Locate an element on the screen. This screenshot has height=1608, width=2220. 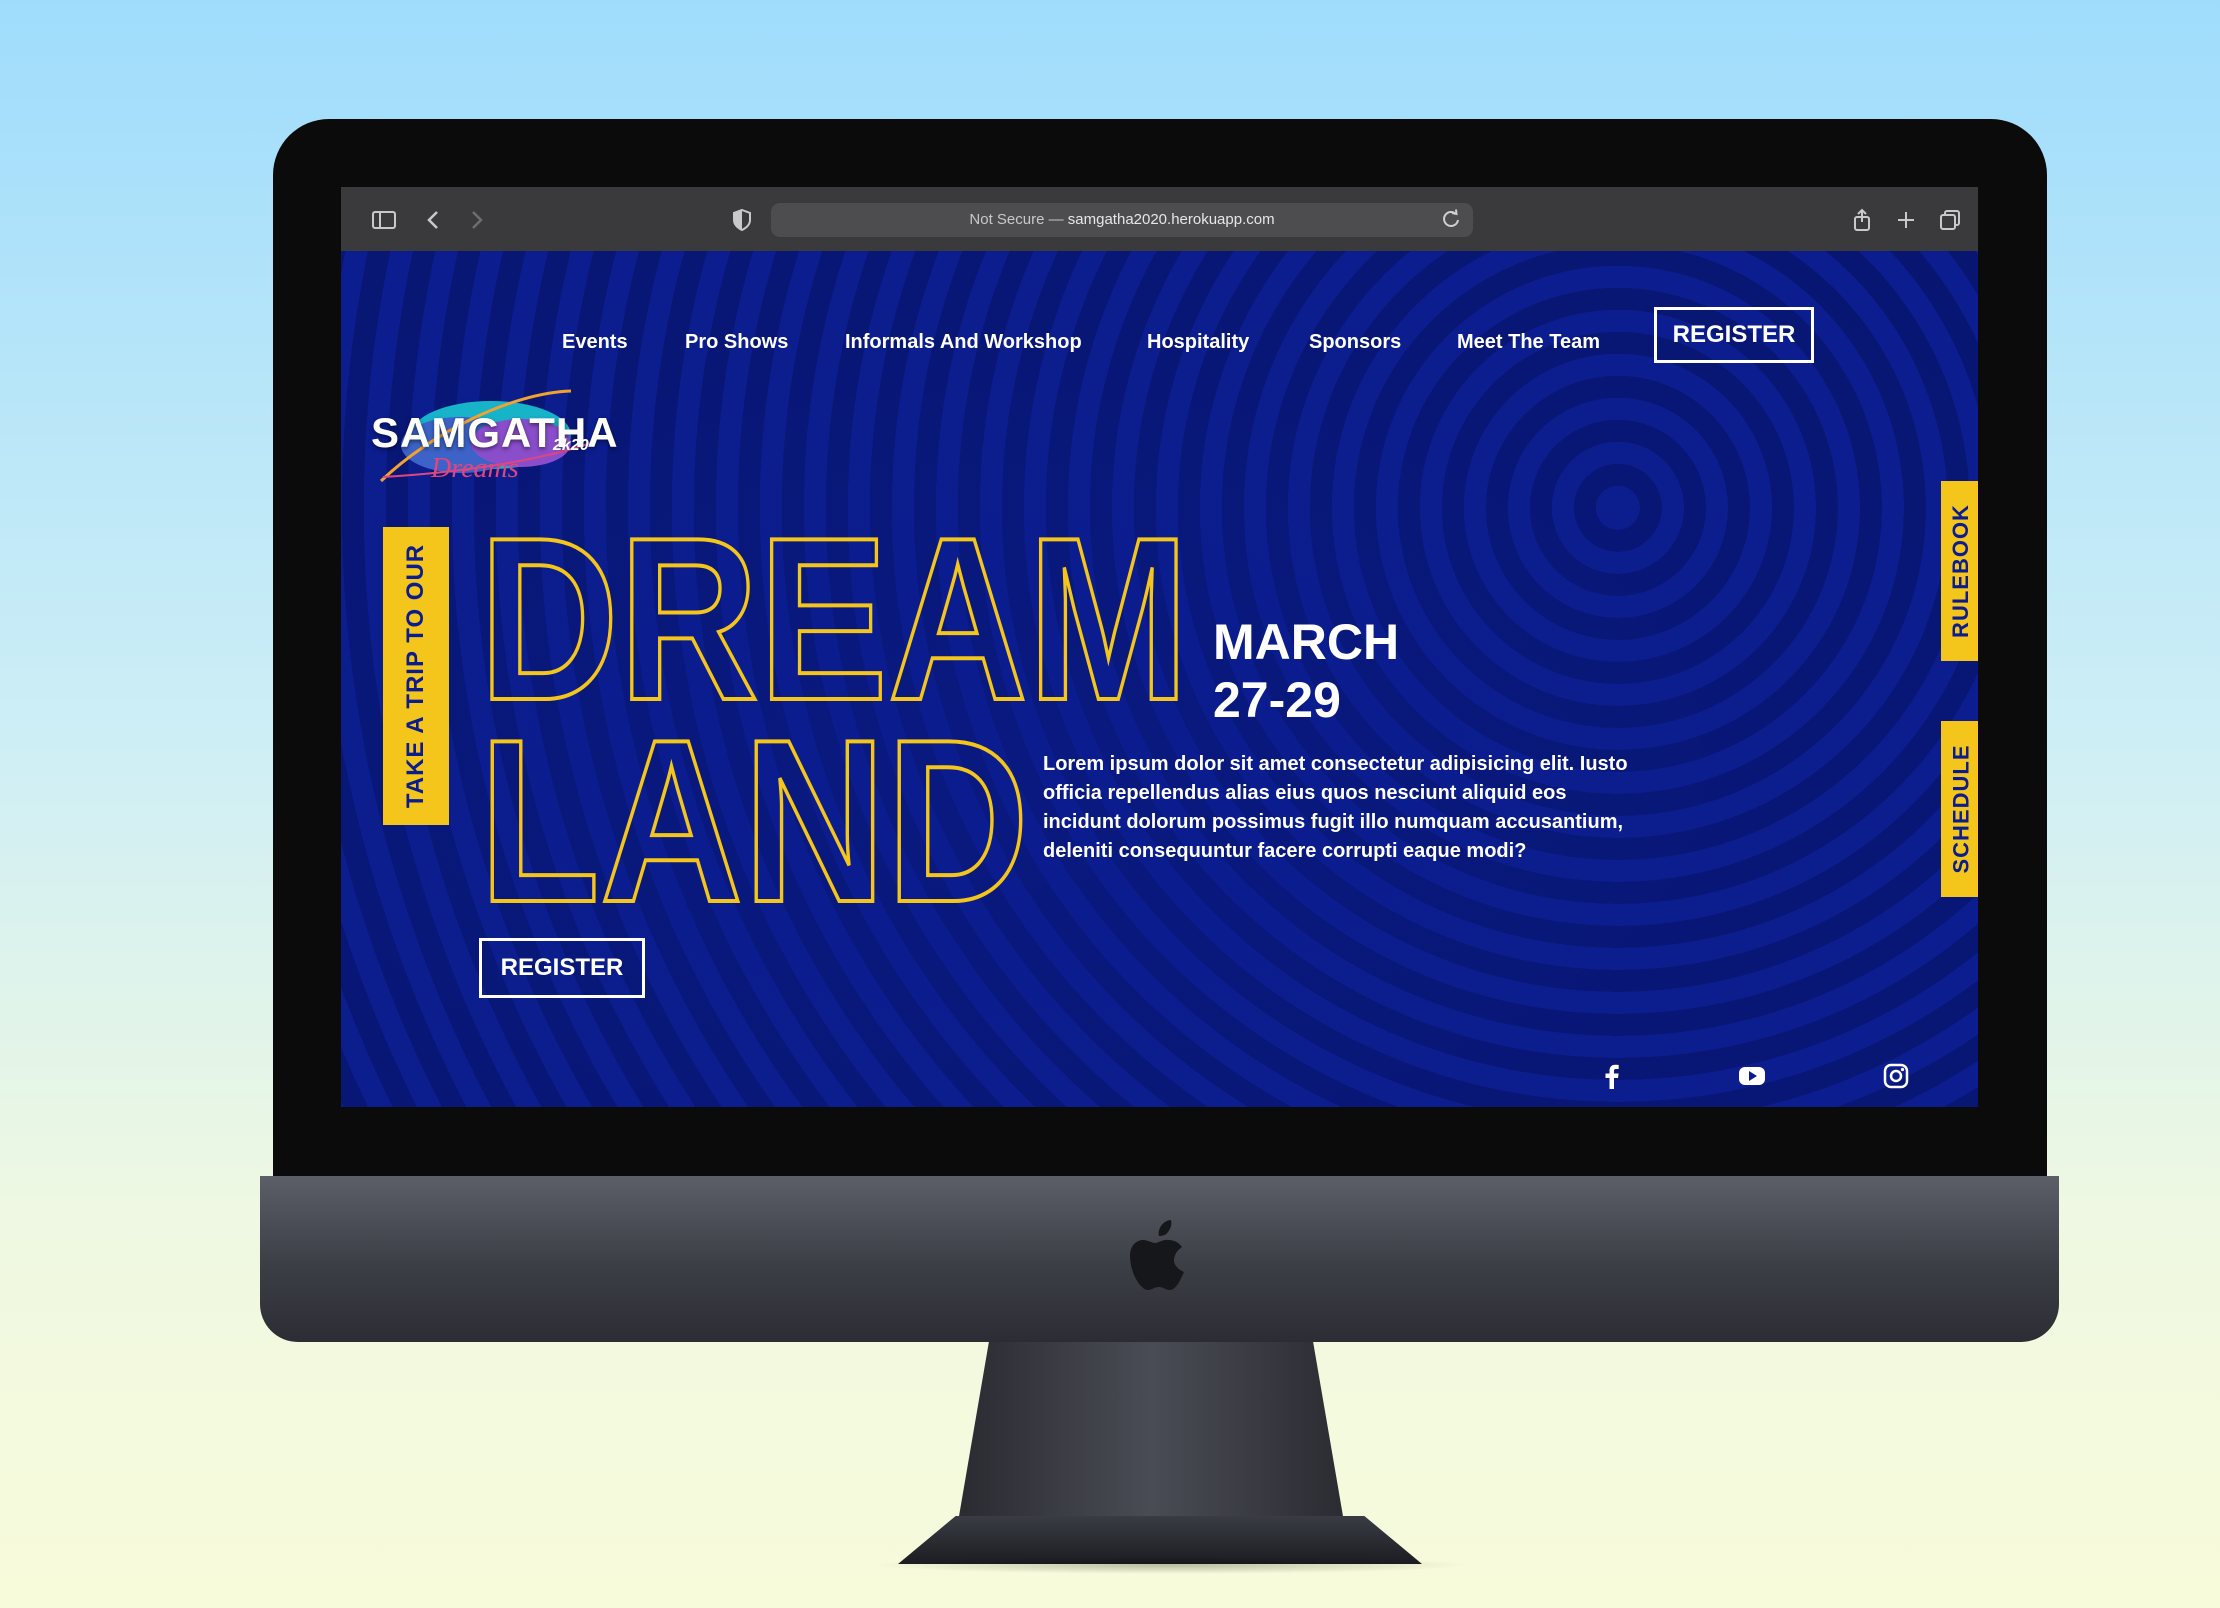
imac-stand is located at coordinates (1151, 1432).